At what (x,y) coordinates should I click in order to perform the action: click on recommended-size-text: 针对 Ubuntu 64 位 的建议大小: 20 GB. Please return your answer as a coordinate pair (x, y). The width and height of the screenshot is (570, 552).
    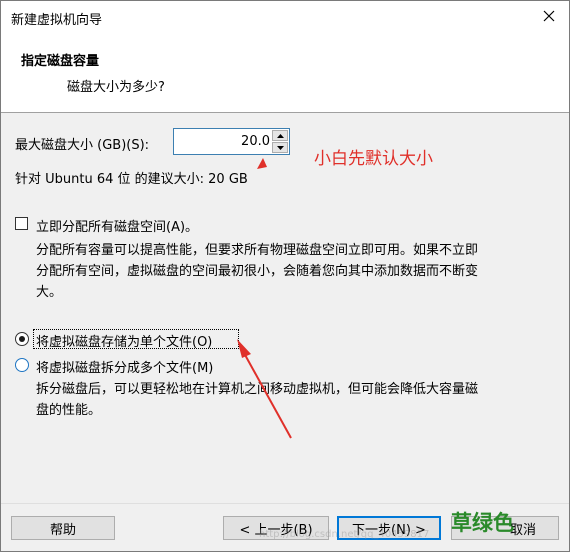
    Looking at the image, I should click on (131, 179).